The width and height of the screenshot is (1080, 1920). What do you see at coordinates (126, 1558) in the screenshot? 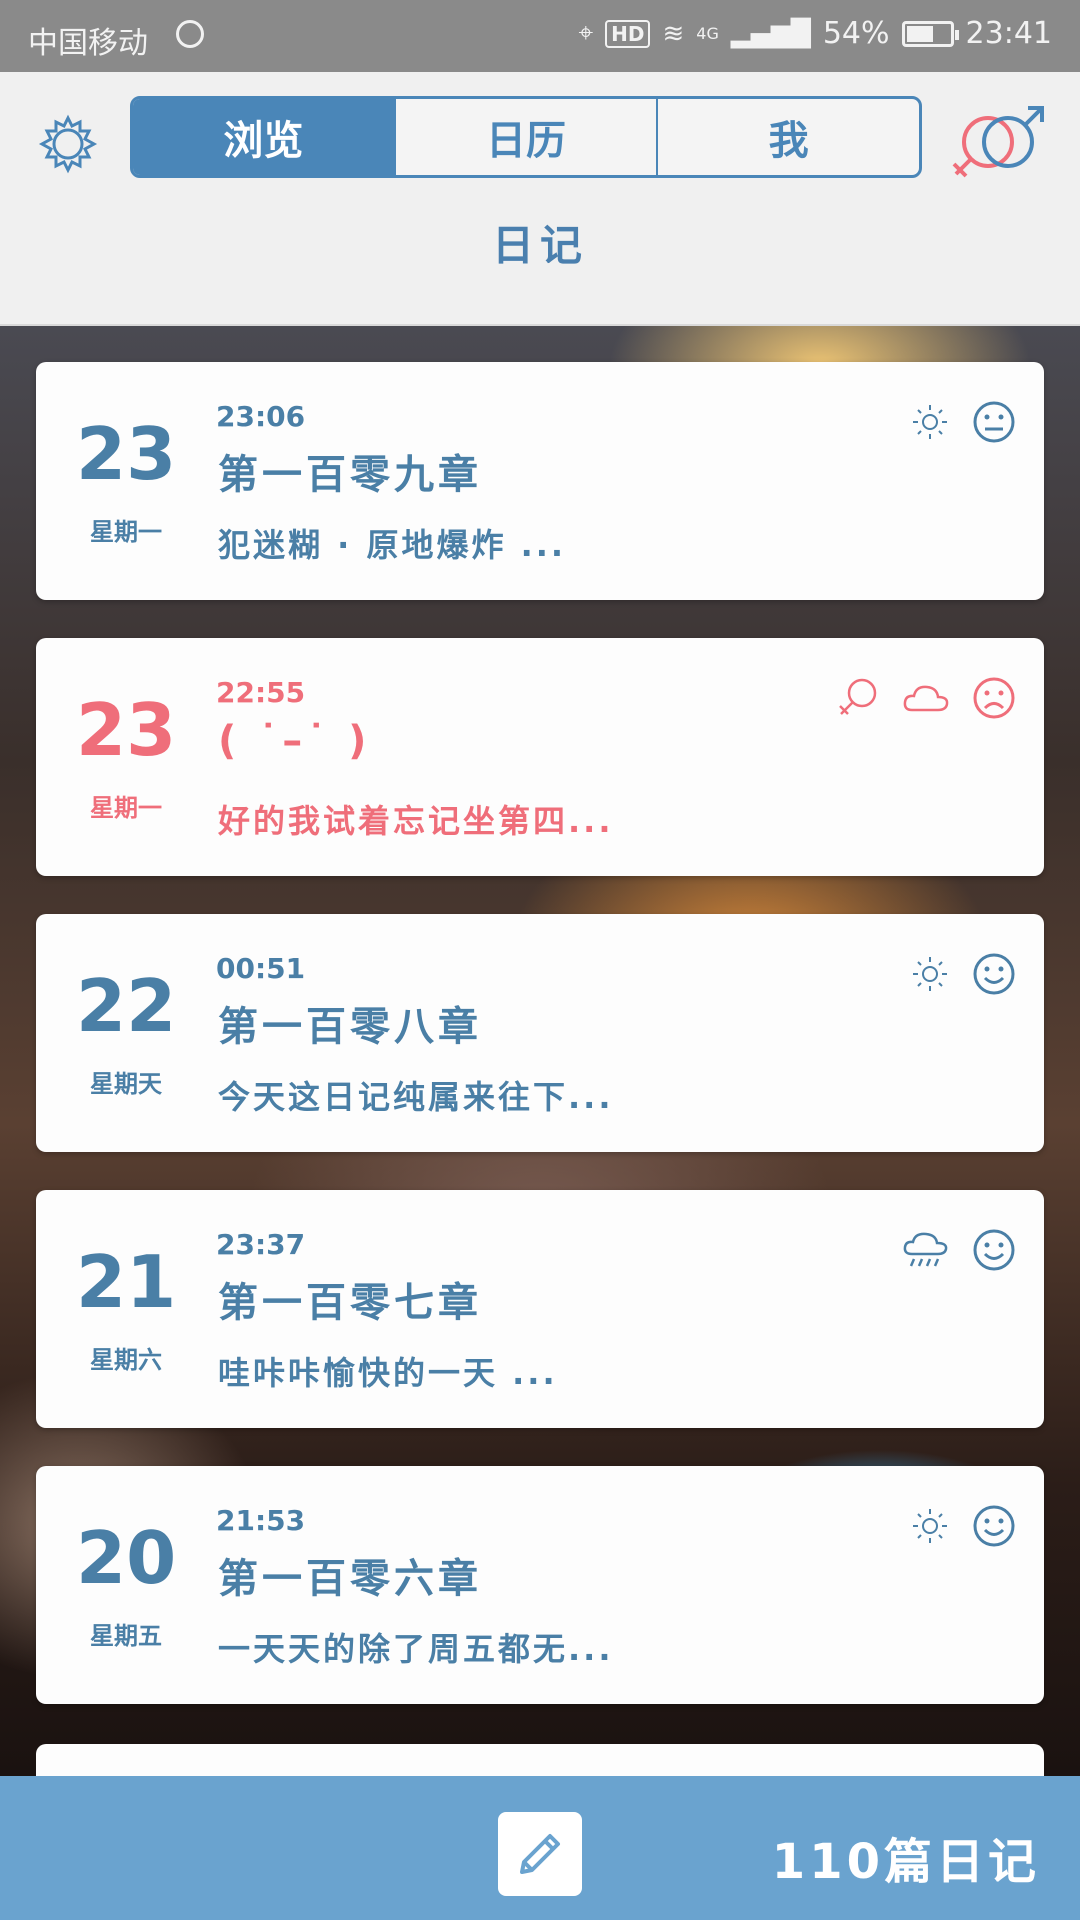
I see `entry-day: 20` at bounding box center [126, 1558].